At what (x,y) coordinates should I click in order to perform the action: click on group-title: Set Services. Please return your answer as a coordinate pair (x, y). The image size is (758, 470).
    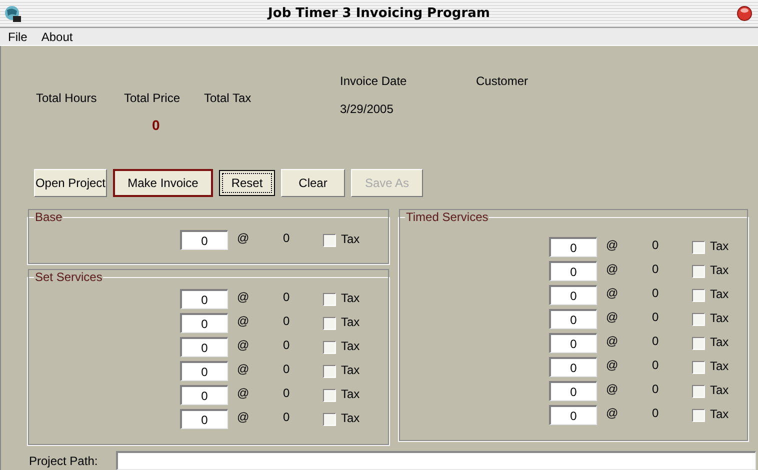
    Looking at the image, I should click on (69, 277).